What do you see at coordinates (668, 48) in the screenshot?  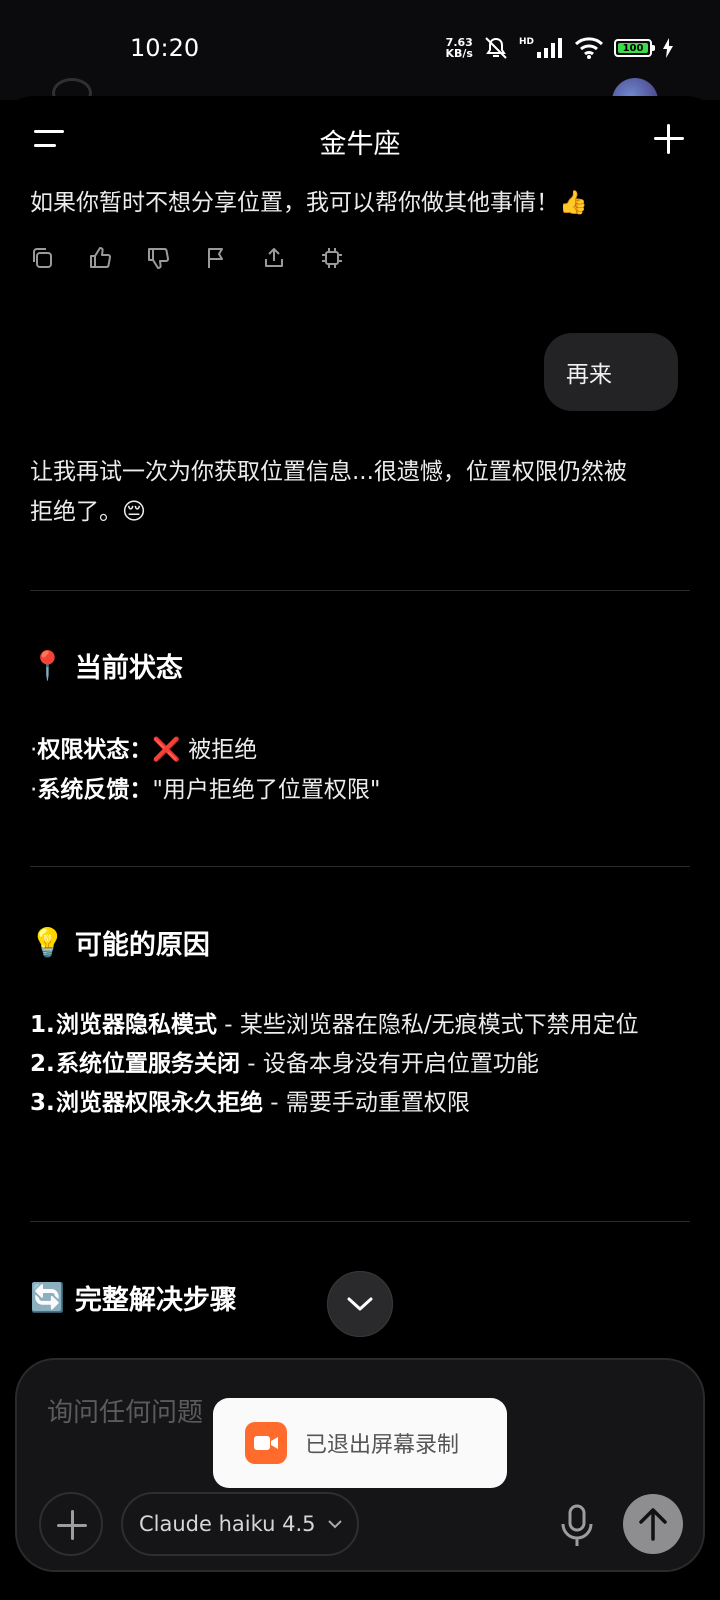 I see `charging-icon` at bounding box center [668, 48].